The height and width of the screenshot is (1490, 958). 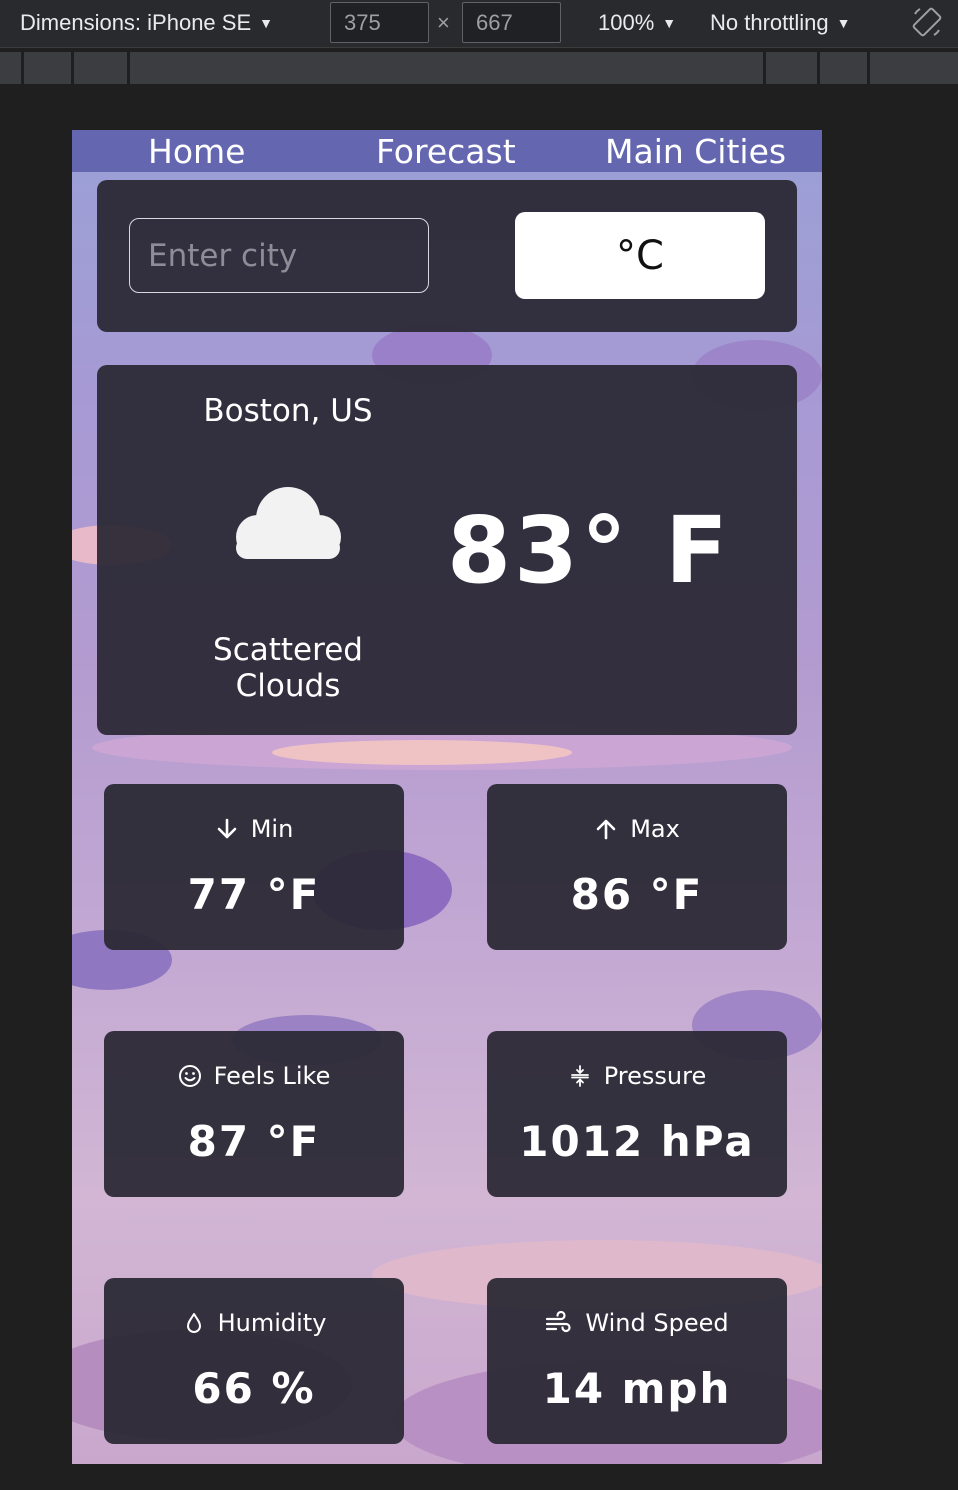 What do you see at coordinates (272, 1323) in the screenshot?
I see `stat-label-text: Humidity` at bounding box center [272, 1323].